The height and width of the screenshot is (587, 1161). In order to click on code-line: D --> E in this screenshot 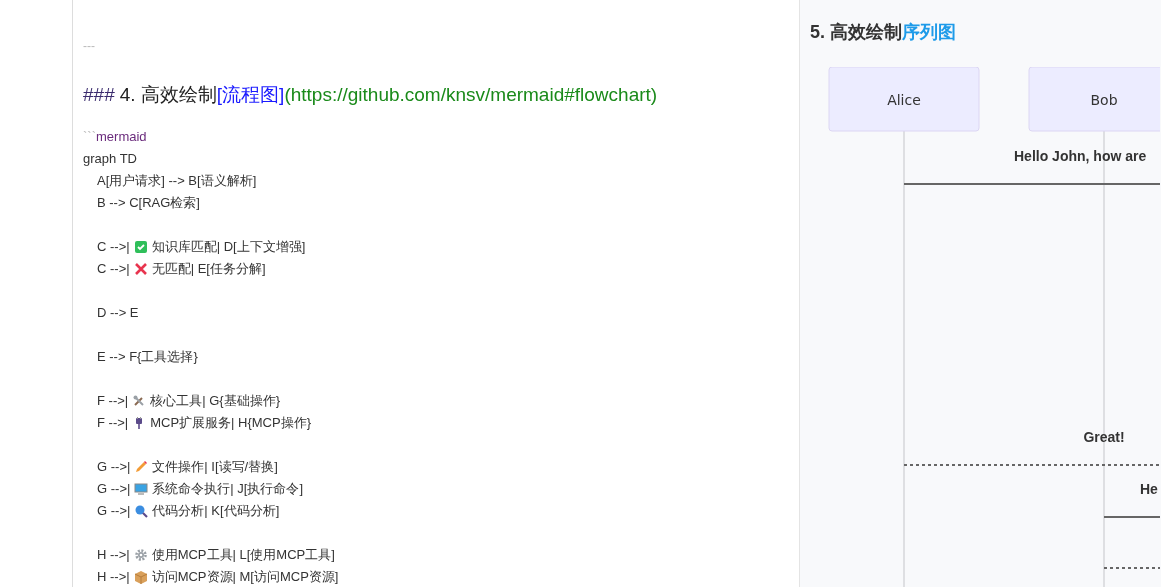, I will do `click(118, 313)`.